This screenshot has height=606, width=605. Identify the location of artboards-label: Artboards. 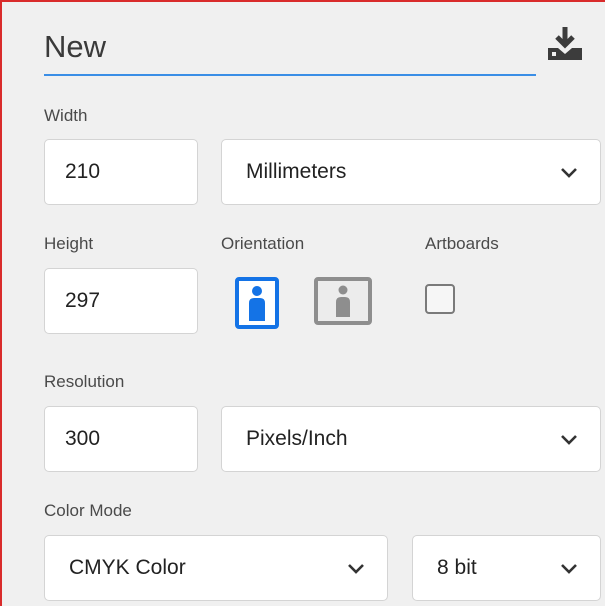
(462, 243).